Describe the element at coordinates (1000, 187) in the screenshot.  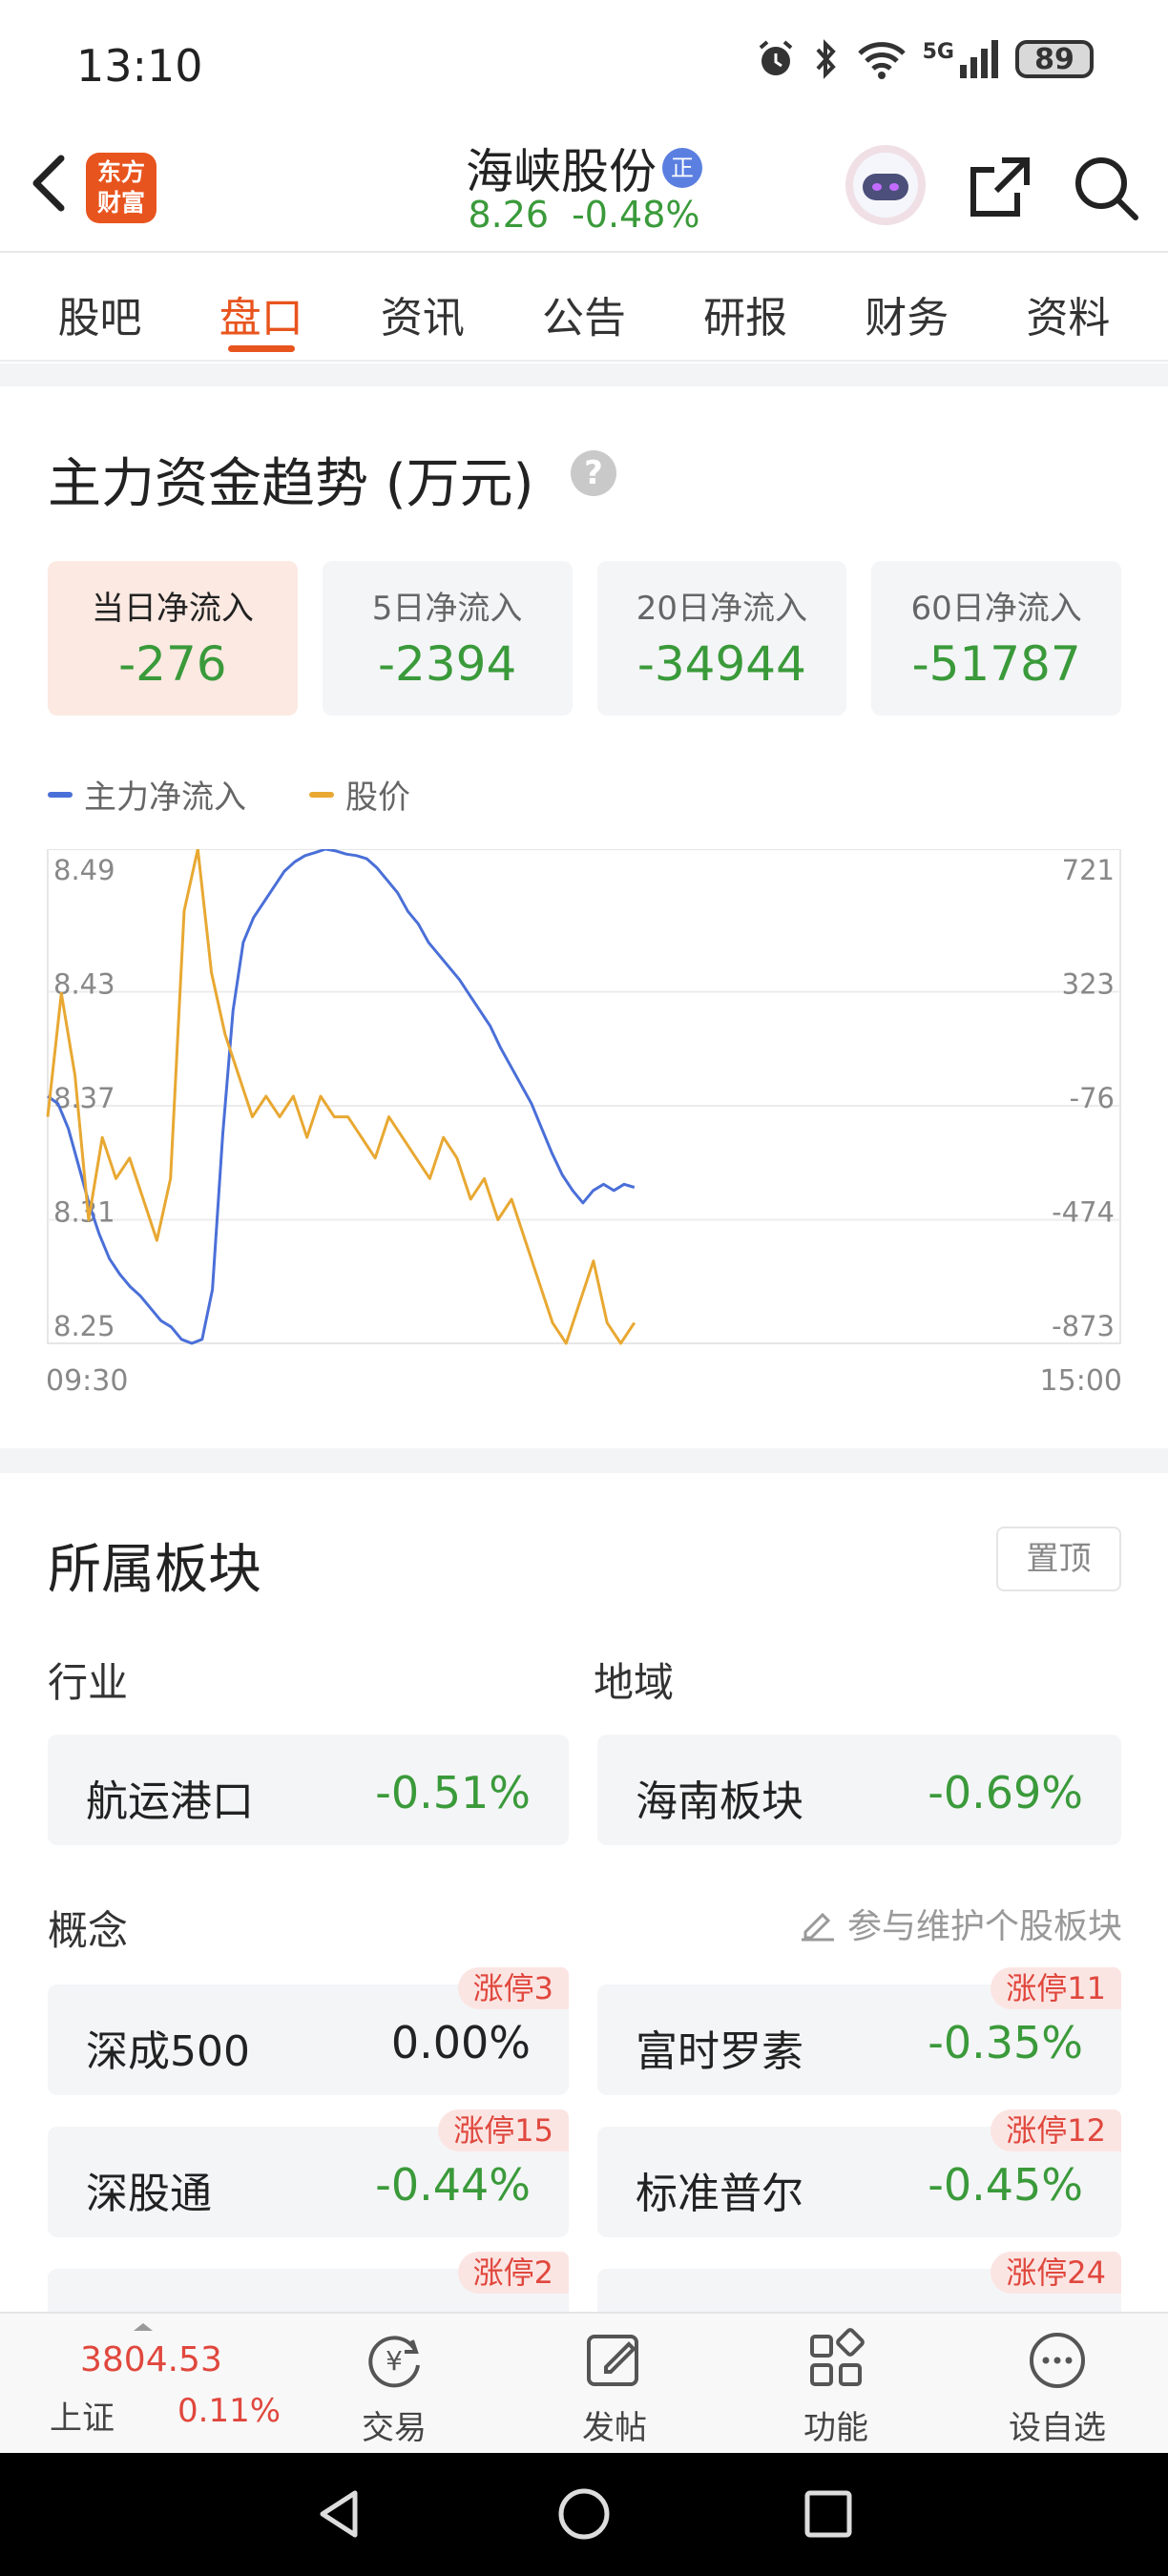
I see `share-icon` at that location.